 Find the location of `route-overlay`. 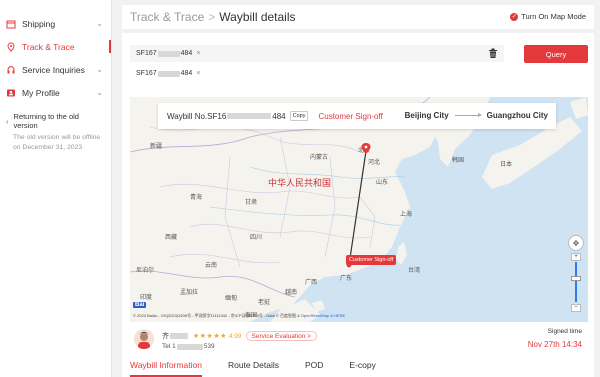

route-overlay is located at coordinates (358, 206).